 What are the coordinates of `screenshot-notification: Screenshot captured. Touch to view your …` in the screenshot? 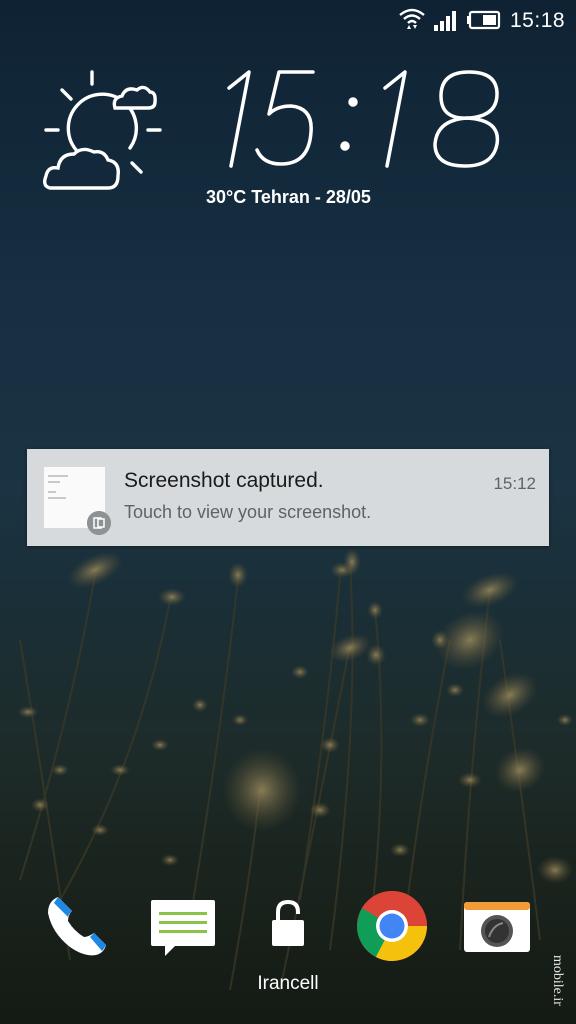 It's located at (288, 497).